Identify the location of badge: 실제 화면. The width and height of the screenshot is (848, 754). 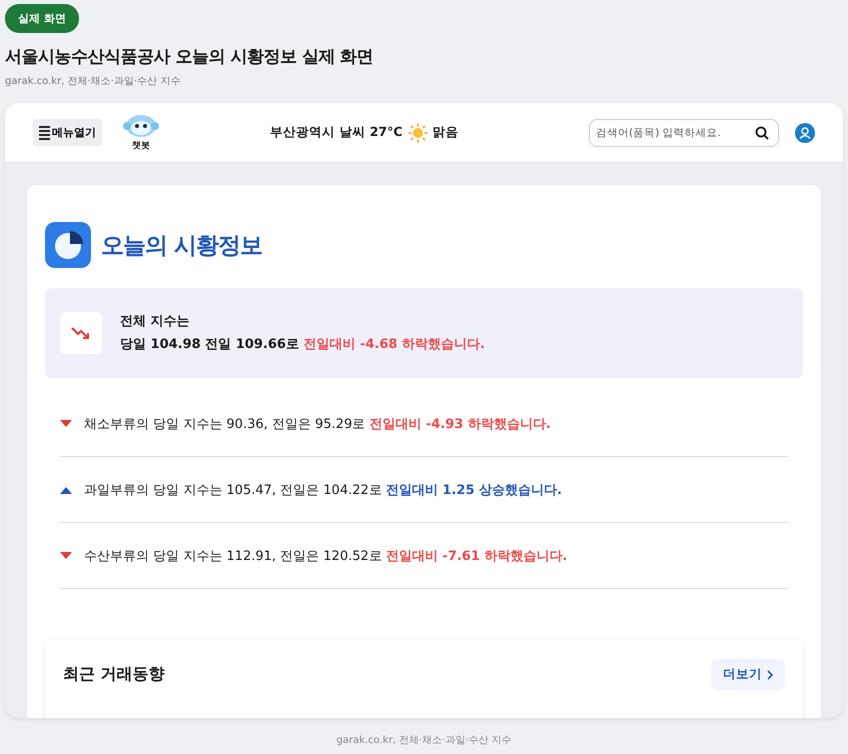
(42, 18).